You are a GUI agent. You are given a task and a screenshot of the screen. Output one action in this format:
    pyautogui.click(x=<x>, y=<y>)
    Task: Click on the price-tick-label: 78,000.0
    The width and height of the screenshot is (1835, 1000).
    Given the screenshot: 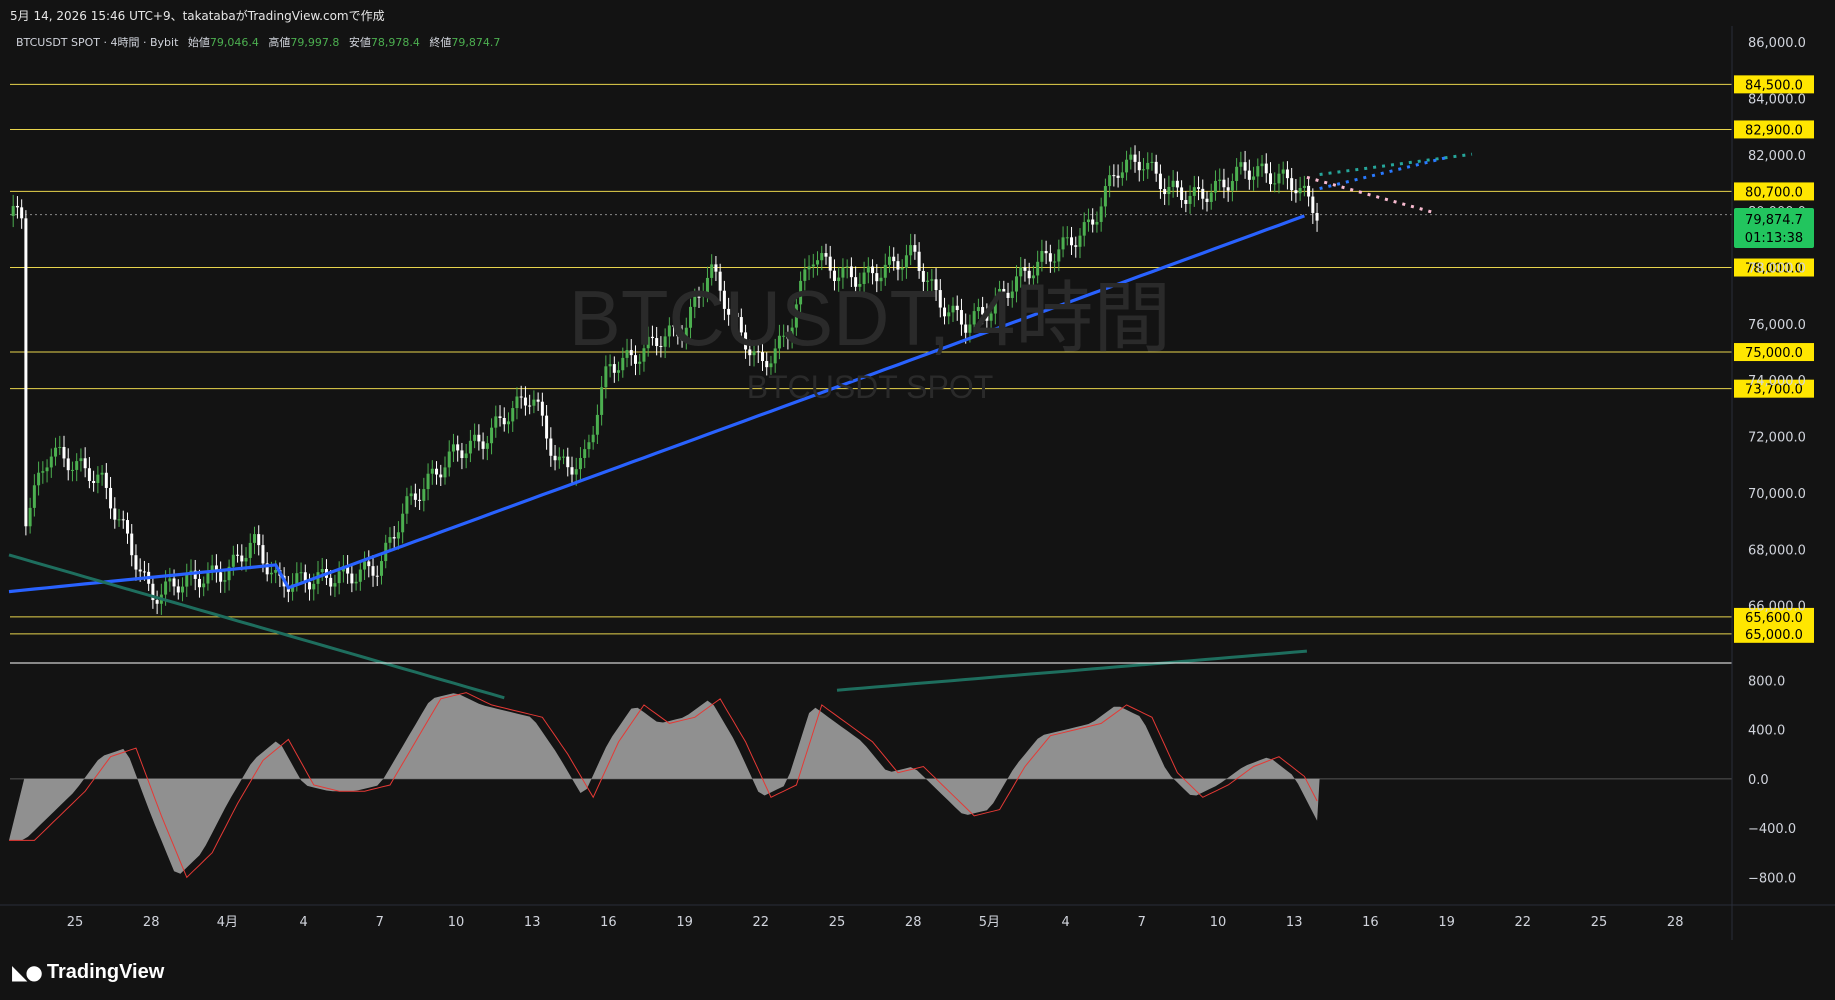 What is the action you would take?
    pyautogui.click(x=1777, y=269)
    